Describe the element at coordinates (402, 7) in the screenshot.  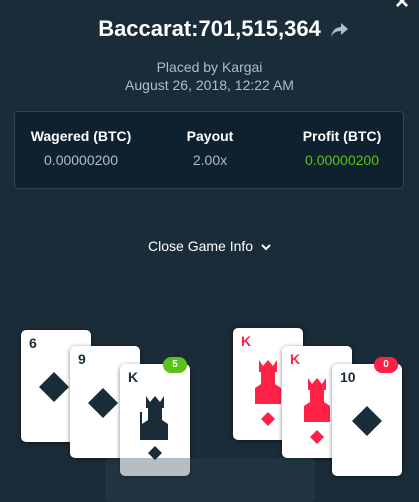
I see `close-icon: ×` at that location.